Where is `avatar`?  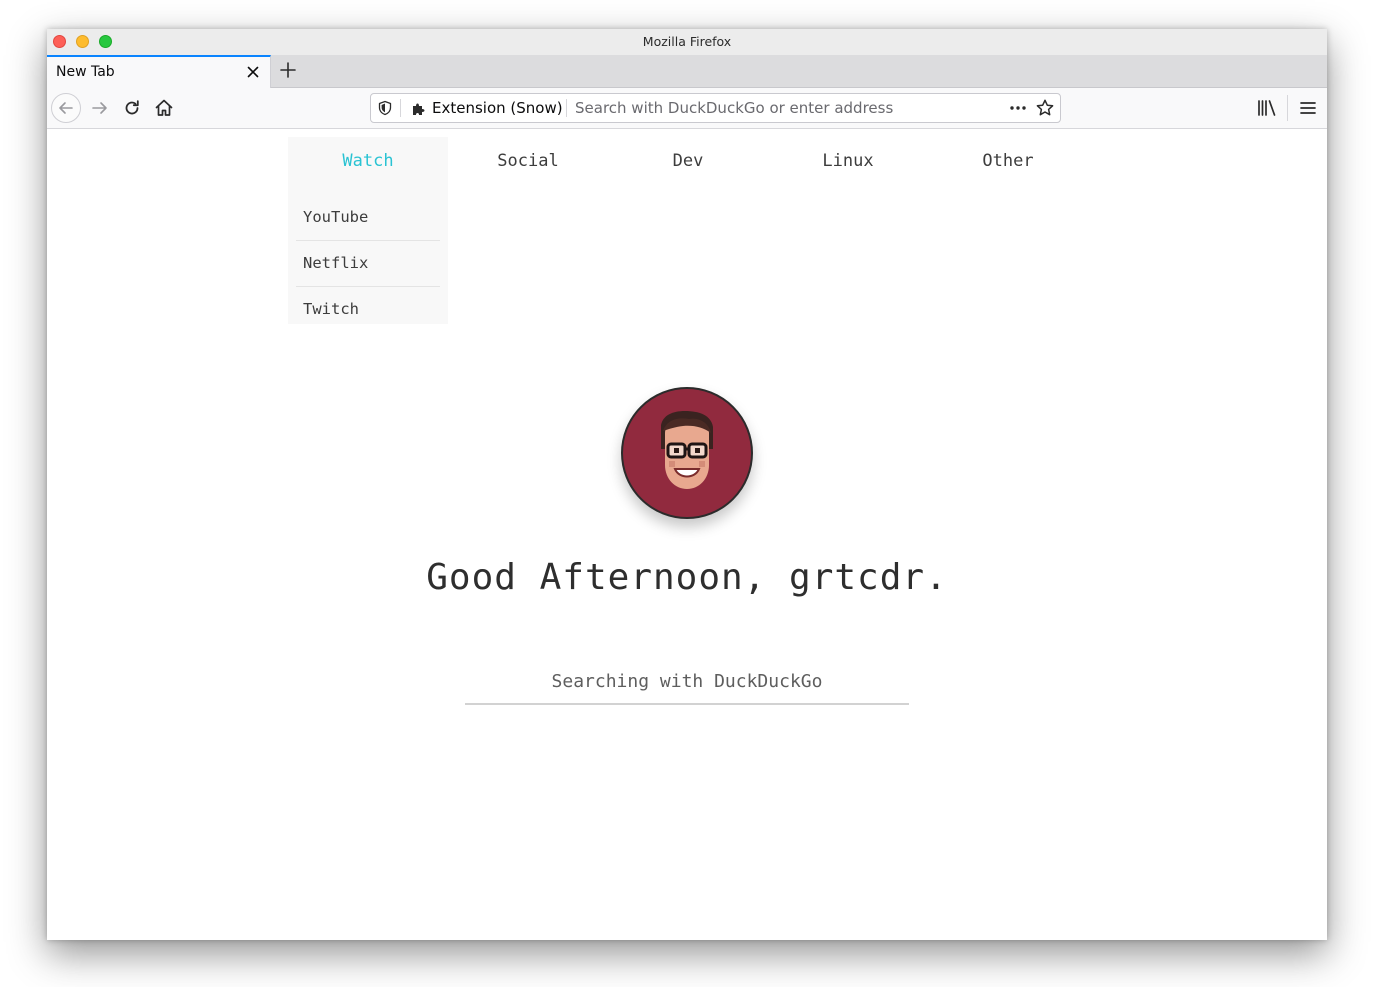
avatar is located at coordinates (687, 453).